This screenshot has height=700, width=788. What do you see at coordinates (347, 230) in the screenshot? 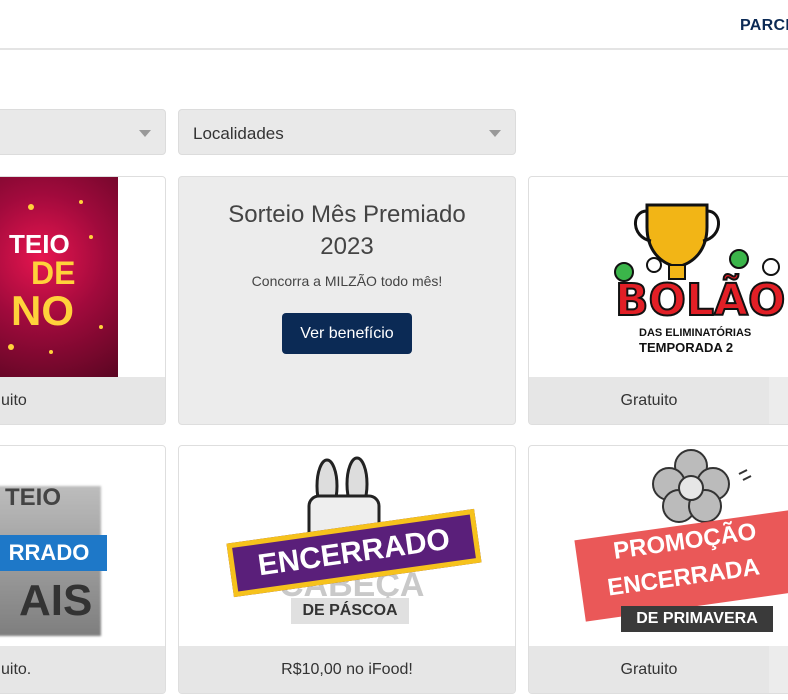
I see `card-title: Sorteio Mês Premiado 2023` at bounding box center [347, 230].